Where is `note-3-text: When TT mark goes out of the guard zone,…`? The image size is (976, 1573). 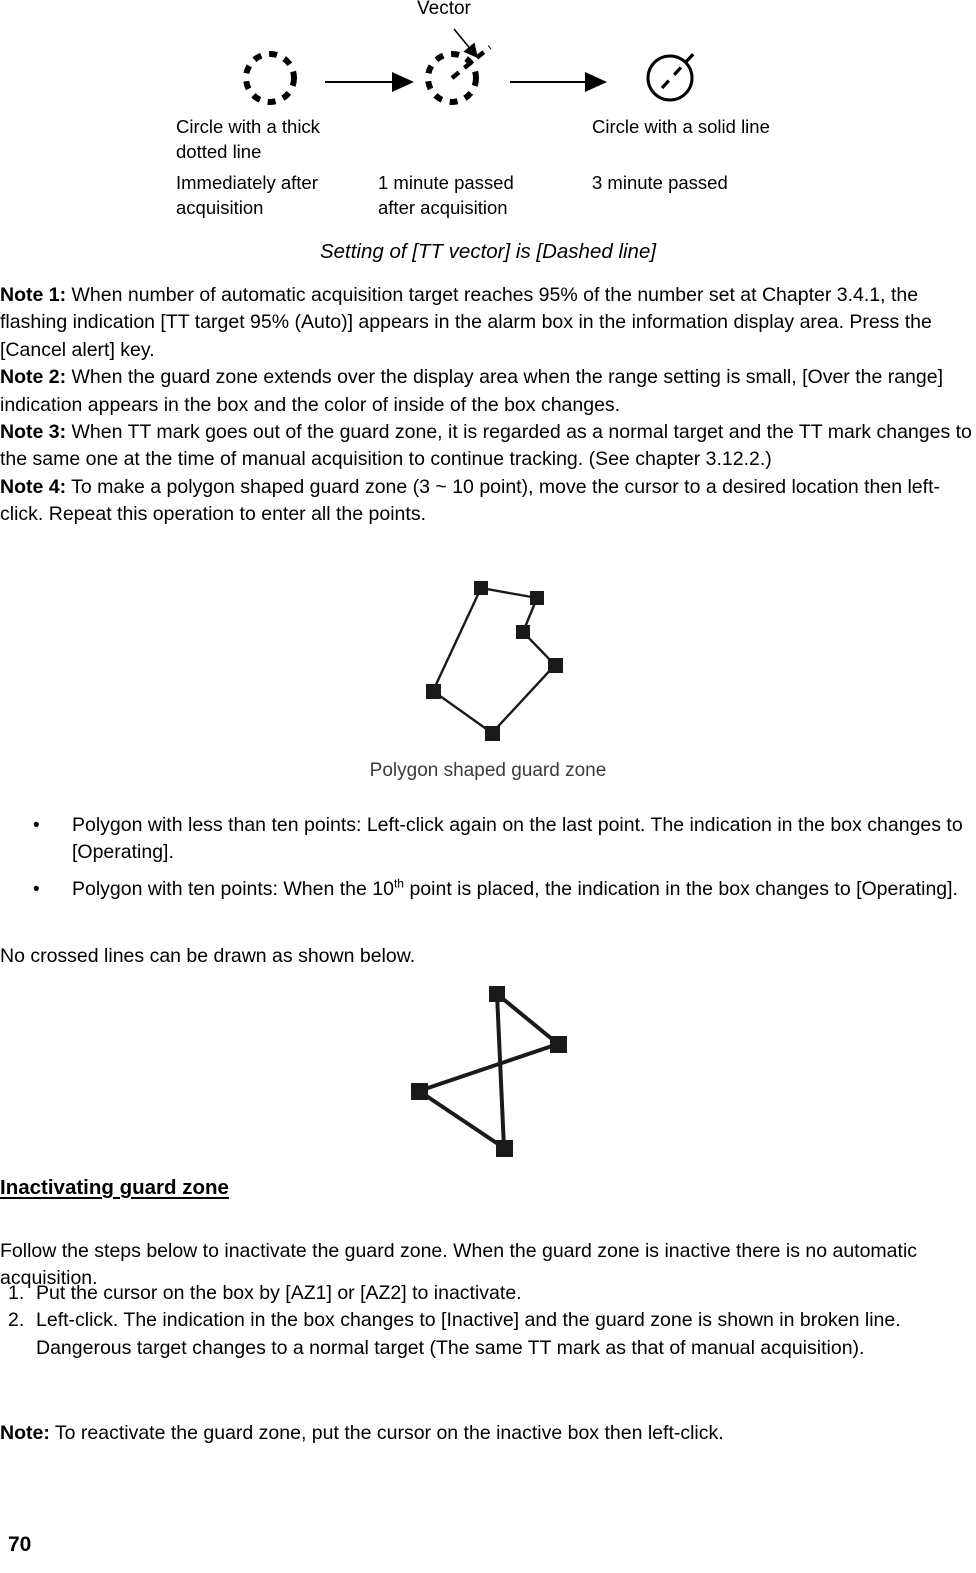
note-3-text: When TT mark goes out of the guard zone,… is located at coordinates (486, 446).